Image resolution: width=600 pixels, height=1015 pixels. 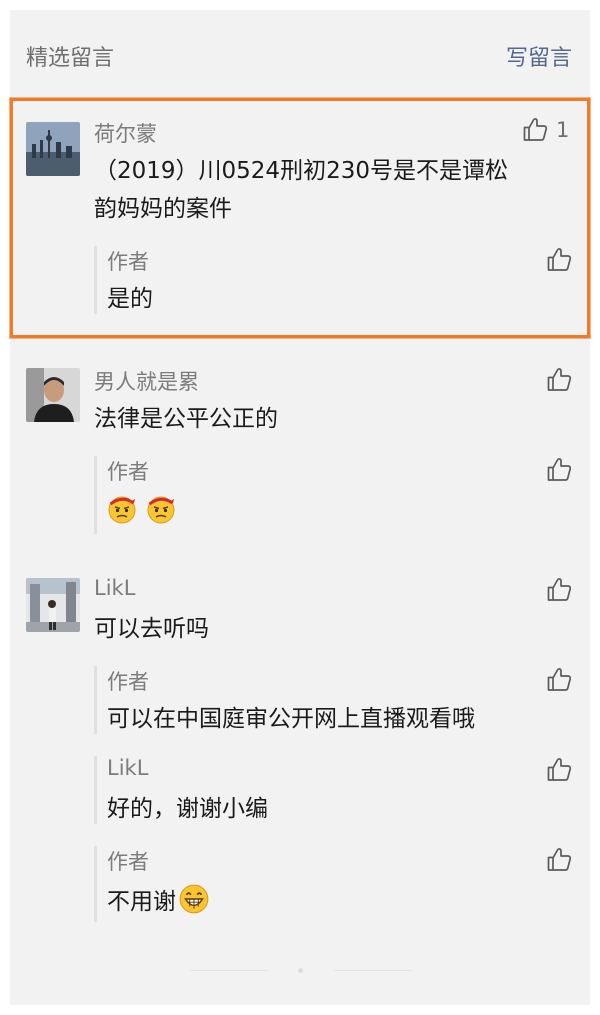 What do you see at coordinates (187, 809) in the screenshot?
I see `reply-text: 好的，谢谢小编` at bounding box center [187, 809].